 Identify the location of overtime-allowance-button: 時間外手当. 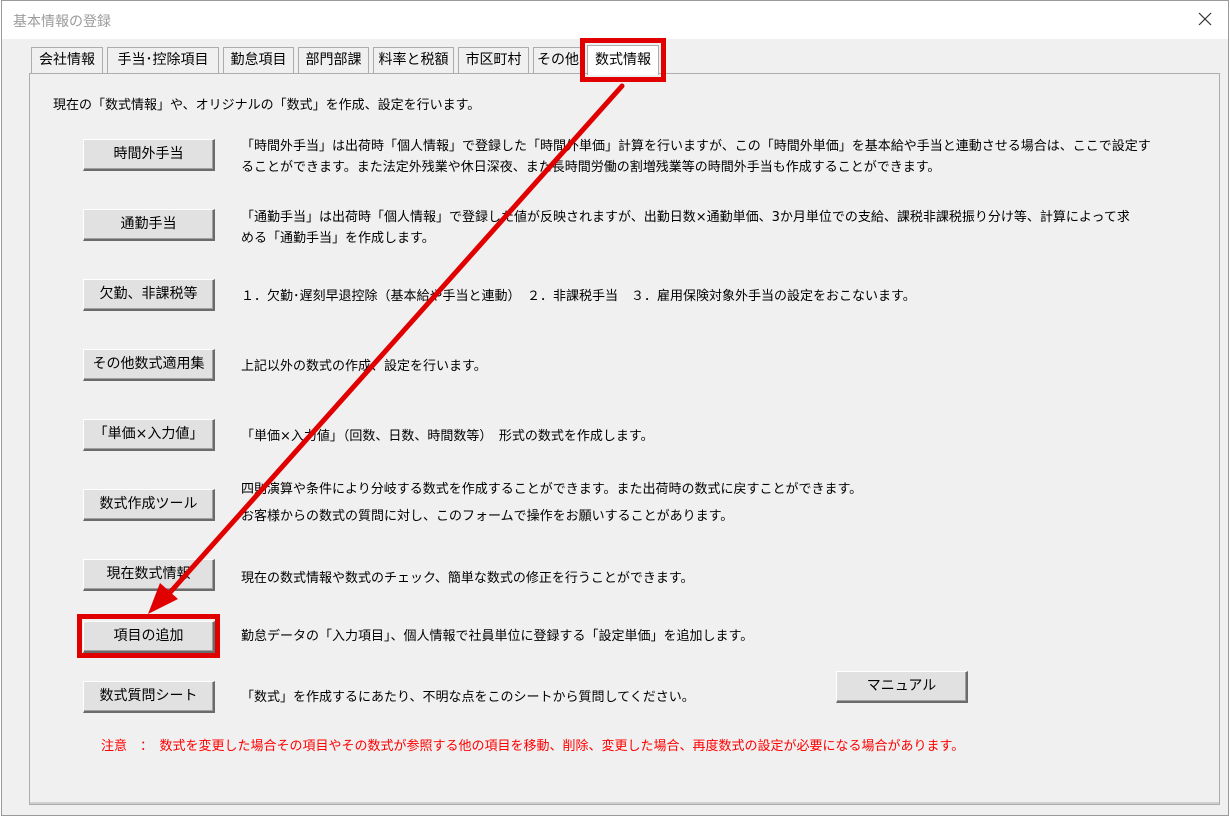
(149, 155).